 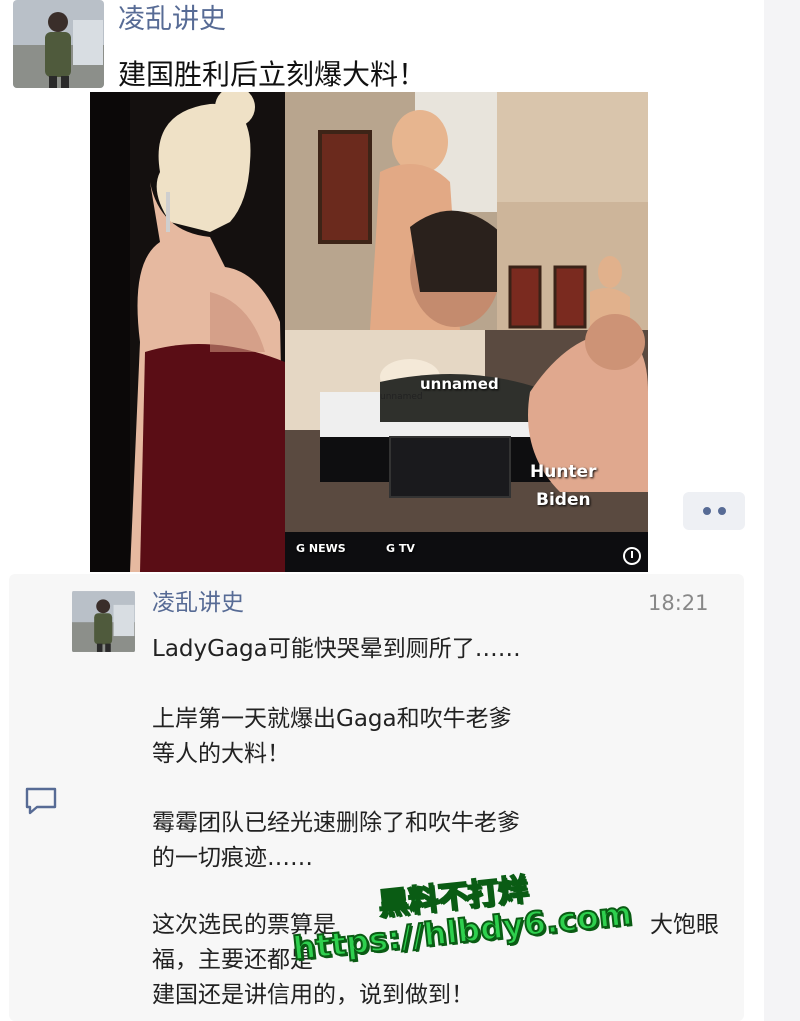 I want to click on comment-author-name: 凌乱讲史, so click(x=198, y=603).